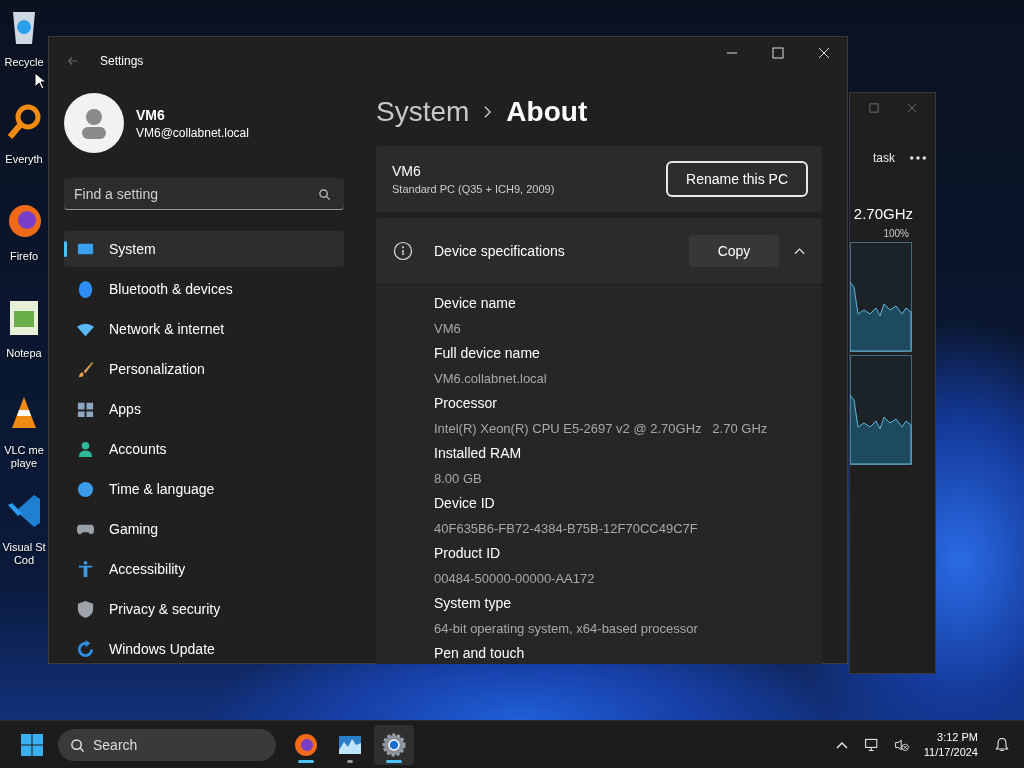  I want to click on specs-header: Device specifications Copy, so click(599, 251).